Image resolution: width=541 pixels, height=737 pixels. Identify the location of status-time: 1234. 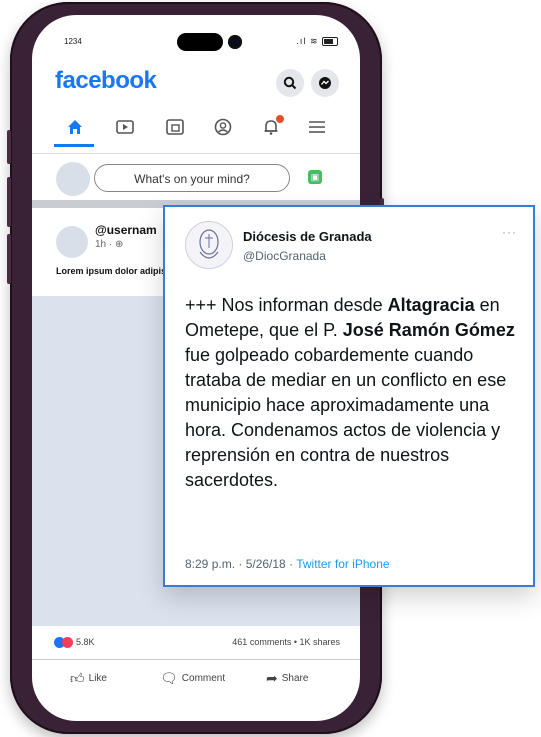
(73, 41).